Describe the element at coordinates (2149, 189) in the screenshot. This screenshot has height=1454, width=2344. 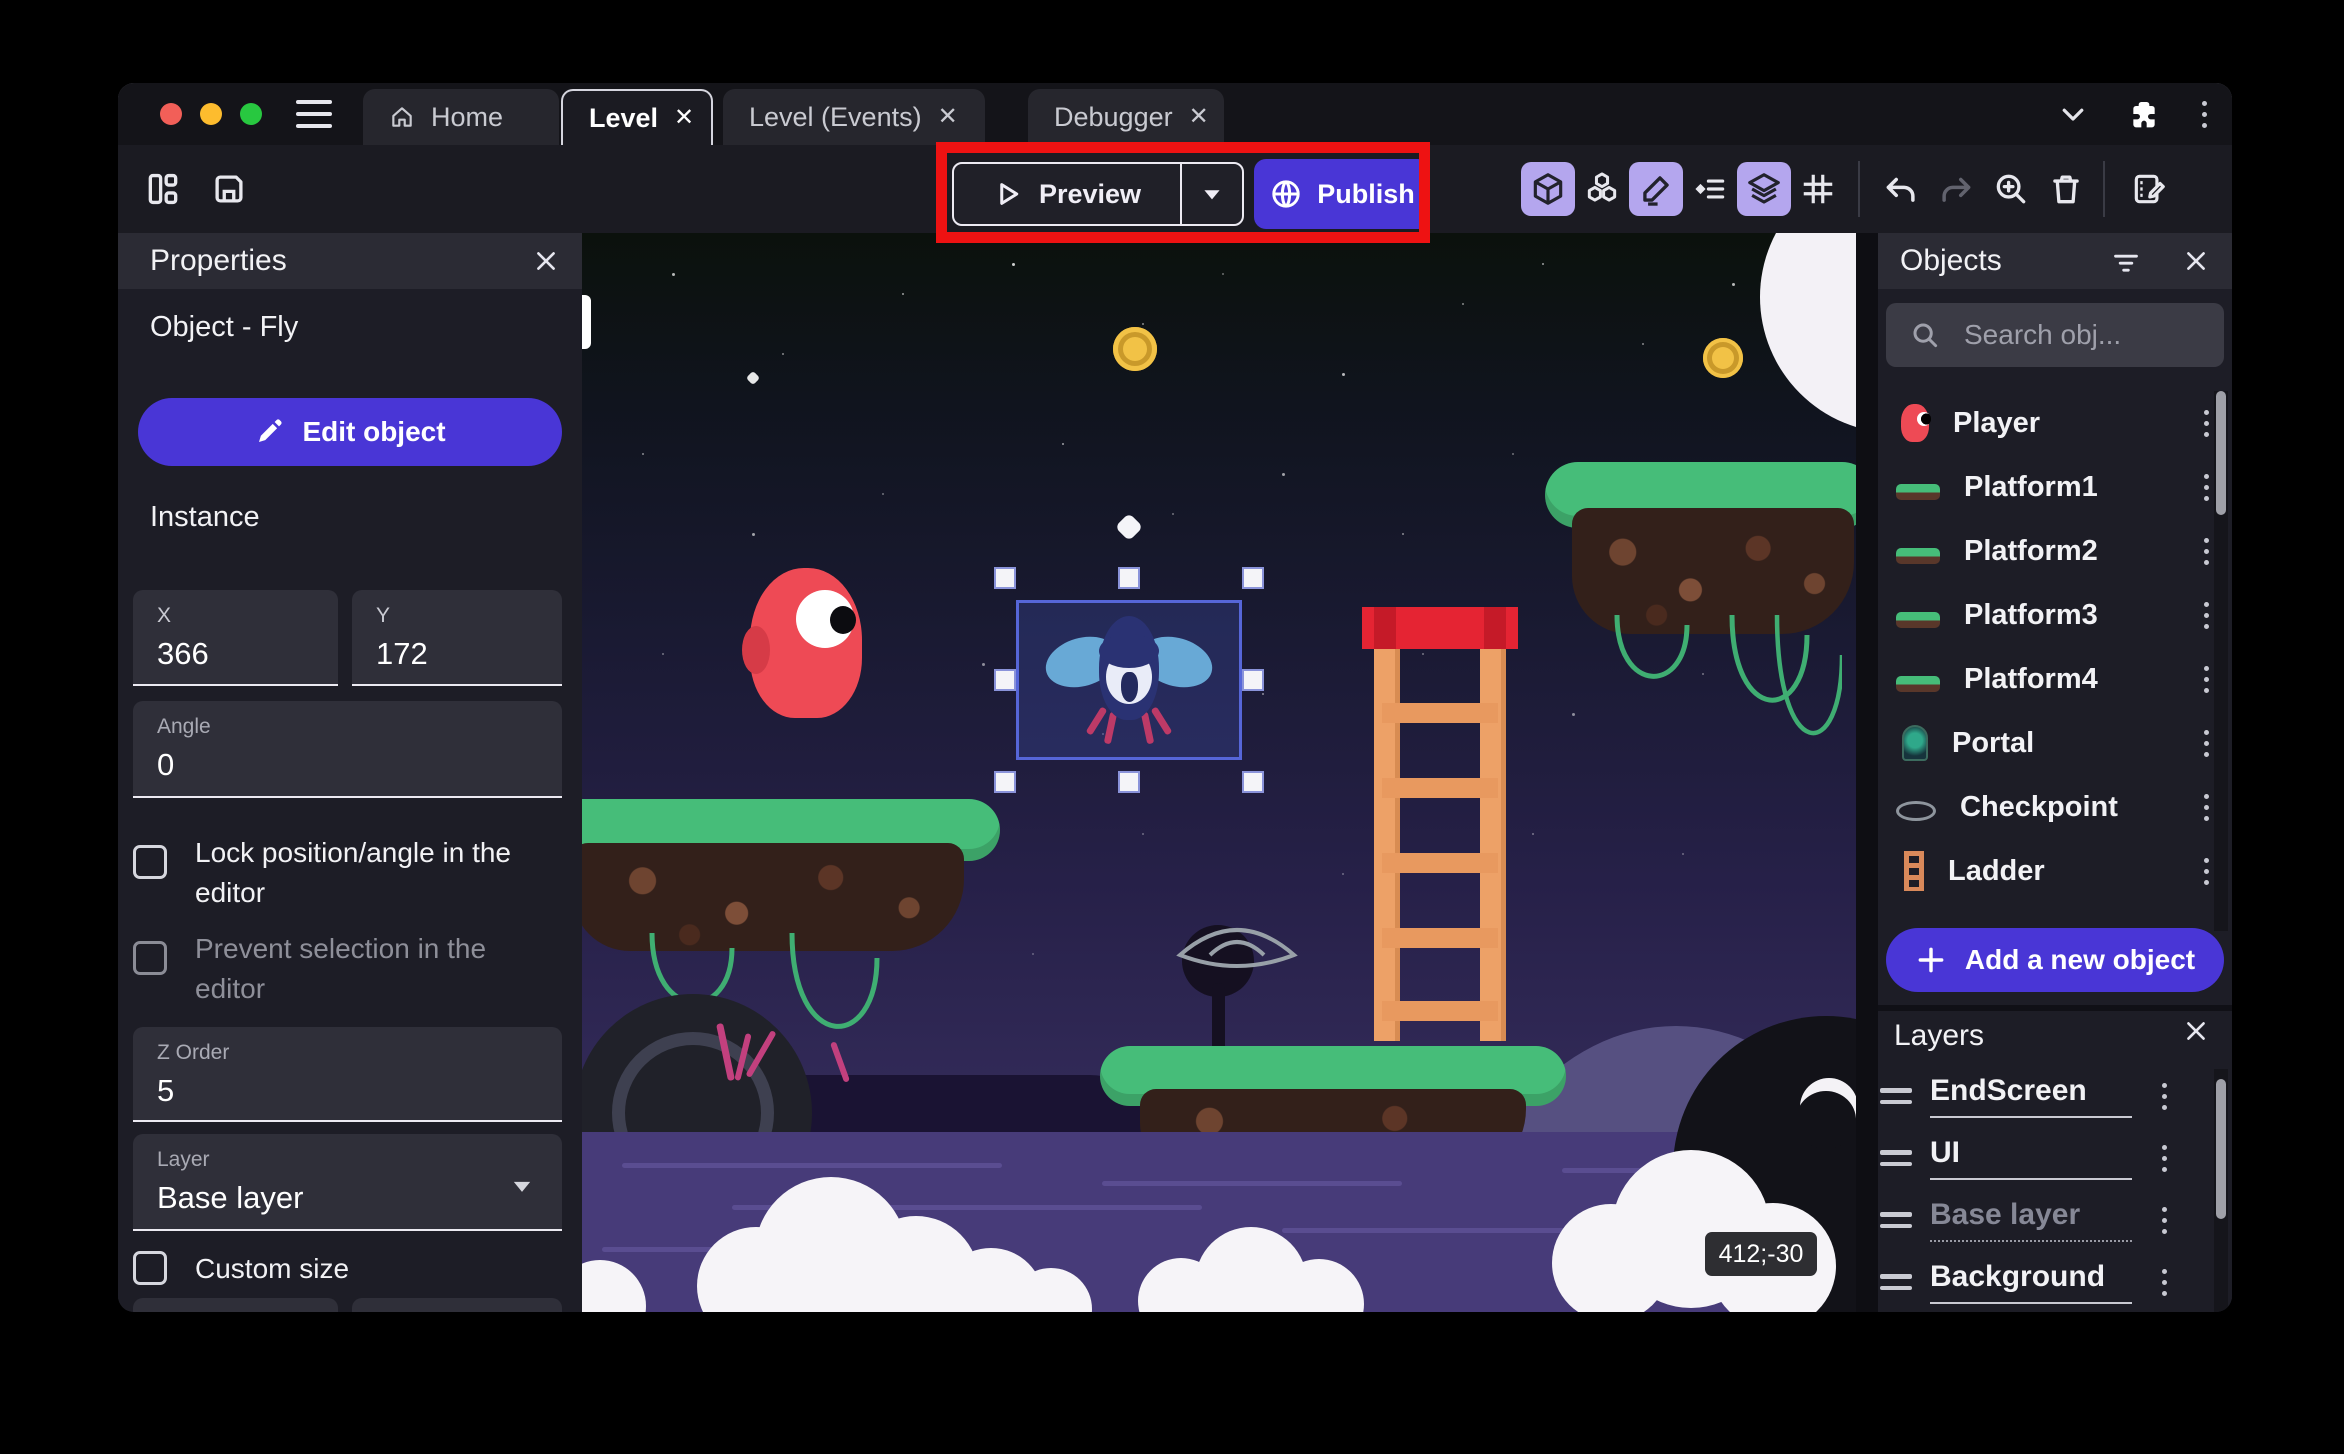
I see `edit-scene-properties-button` at that location.